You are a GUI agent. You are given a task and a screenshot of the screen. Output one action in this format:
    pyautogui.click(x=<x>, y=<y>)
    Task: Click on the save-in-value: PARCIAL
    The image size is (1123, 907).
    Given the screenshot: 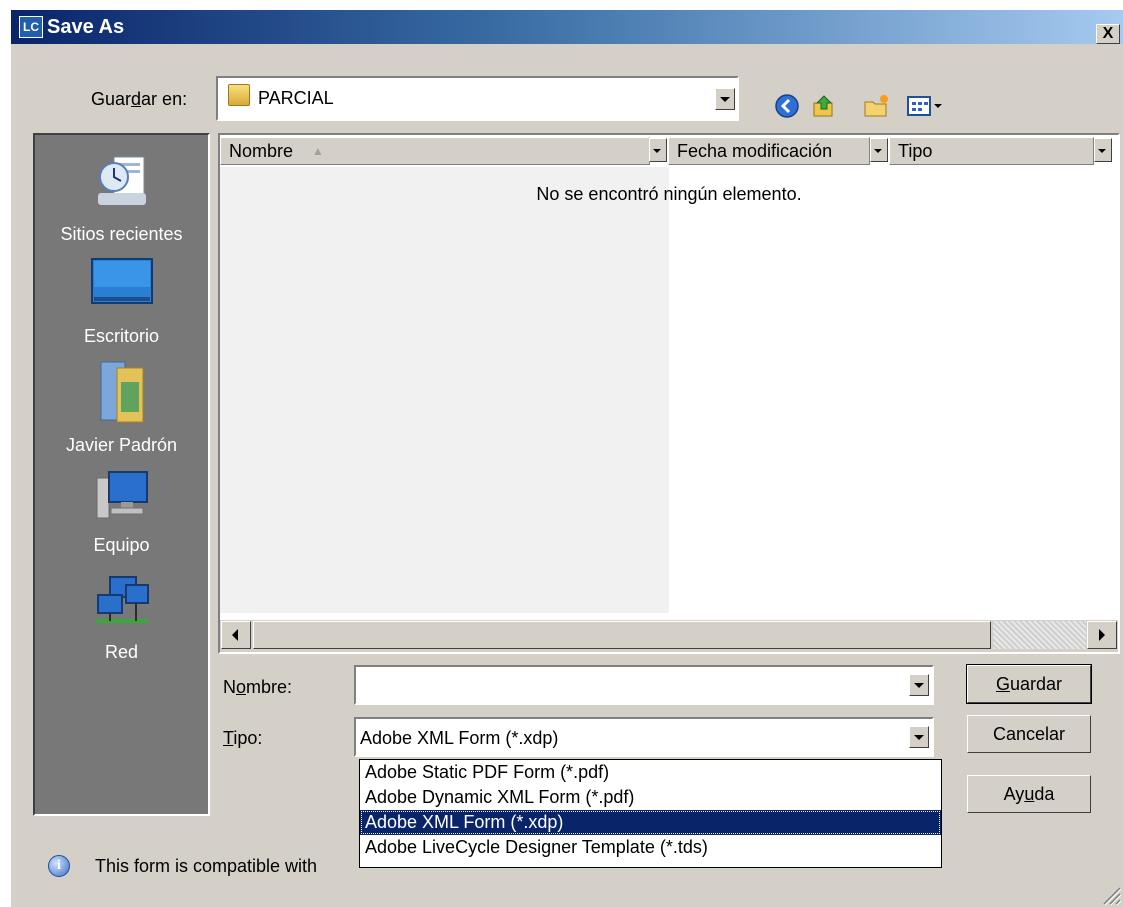 What is the action you would take?
    pyautogui.click(x=296, y=98)
    